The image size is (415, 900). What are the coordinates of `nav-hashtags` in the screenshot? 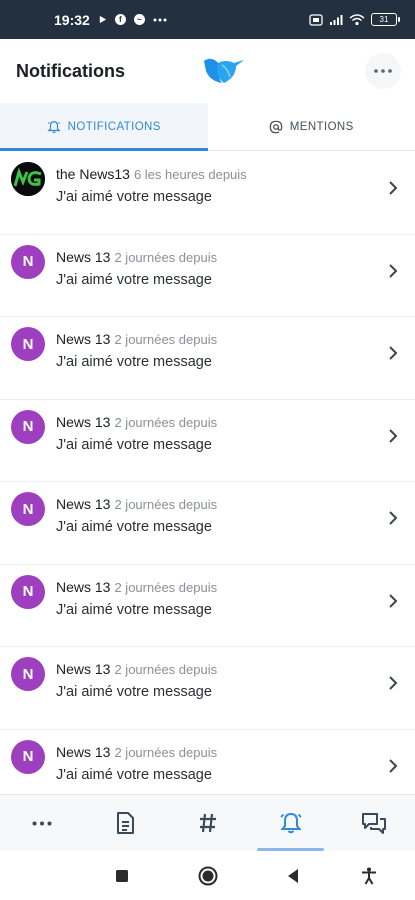 It's located at (207, 823).